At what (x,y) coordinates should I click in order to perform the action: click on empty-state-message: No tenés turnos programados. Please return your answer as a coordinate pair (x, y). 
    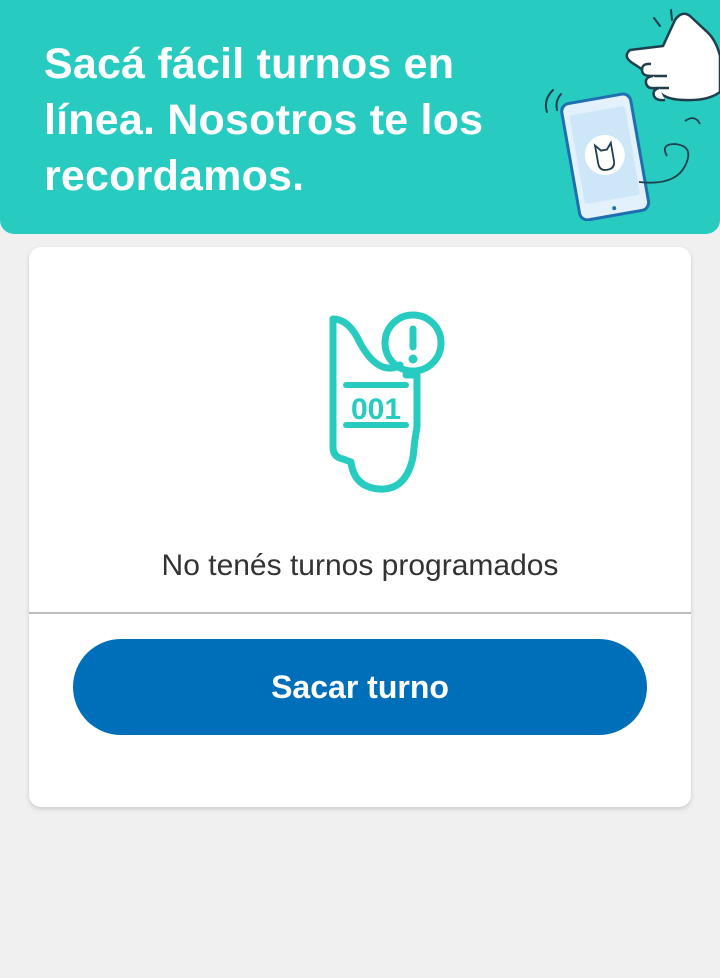
    Looking at the image, I should click on (360, 565).